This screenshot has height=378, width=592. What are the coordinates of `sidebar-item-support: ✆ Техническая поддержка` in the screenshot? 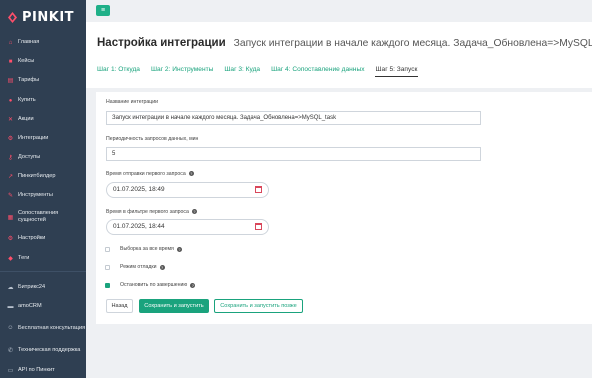 It's located at (43, 350).